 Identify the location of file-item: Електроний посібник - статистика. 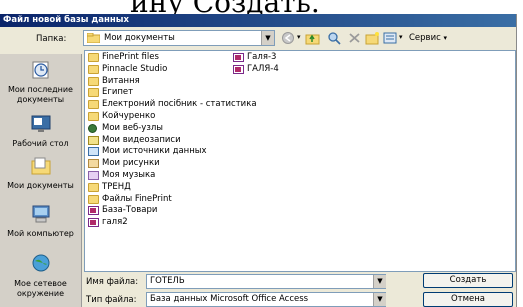
(172, 104).